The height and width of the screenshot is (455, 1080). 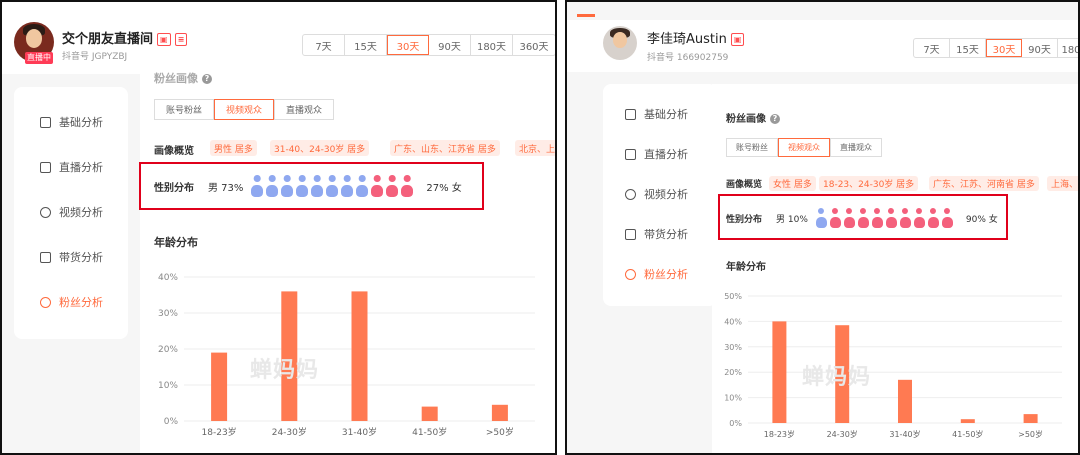 I want to click on live-badge: 直播中, so click(x=39, y=58).